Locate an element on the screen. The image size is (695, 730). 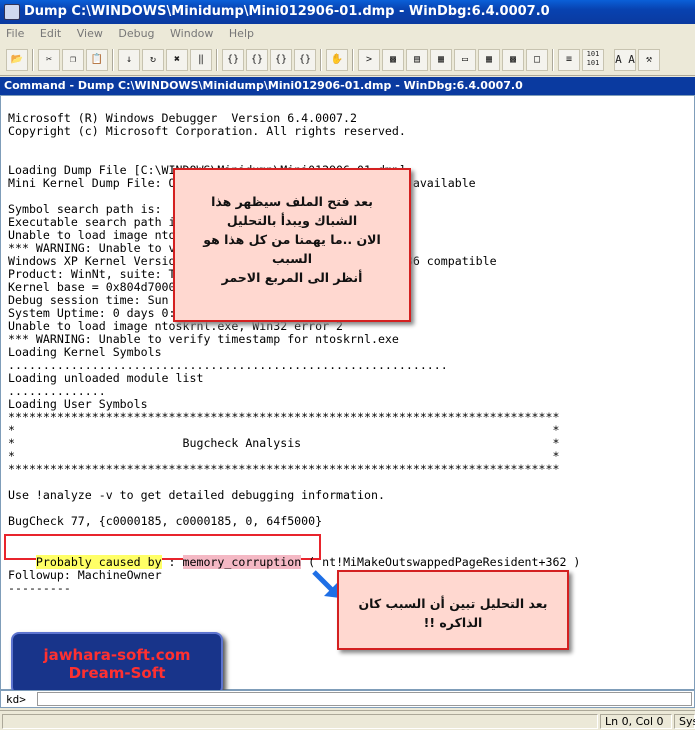
watch-window-icon: ▩ is located at coordinates (393, 60).